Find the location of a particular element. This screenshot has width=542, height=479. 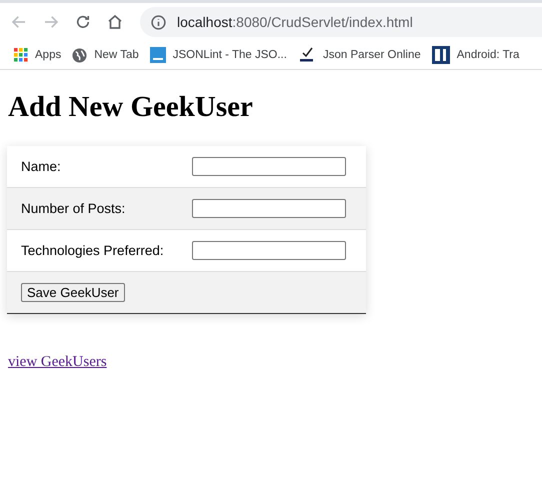

bookmark-item: Json Parser Online is located at coordinates (359, 55).